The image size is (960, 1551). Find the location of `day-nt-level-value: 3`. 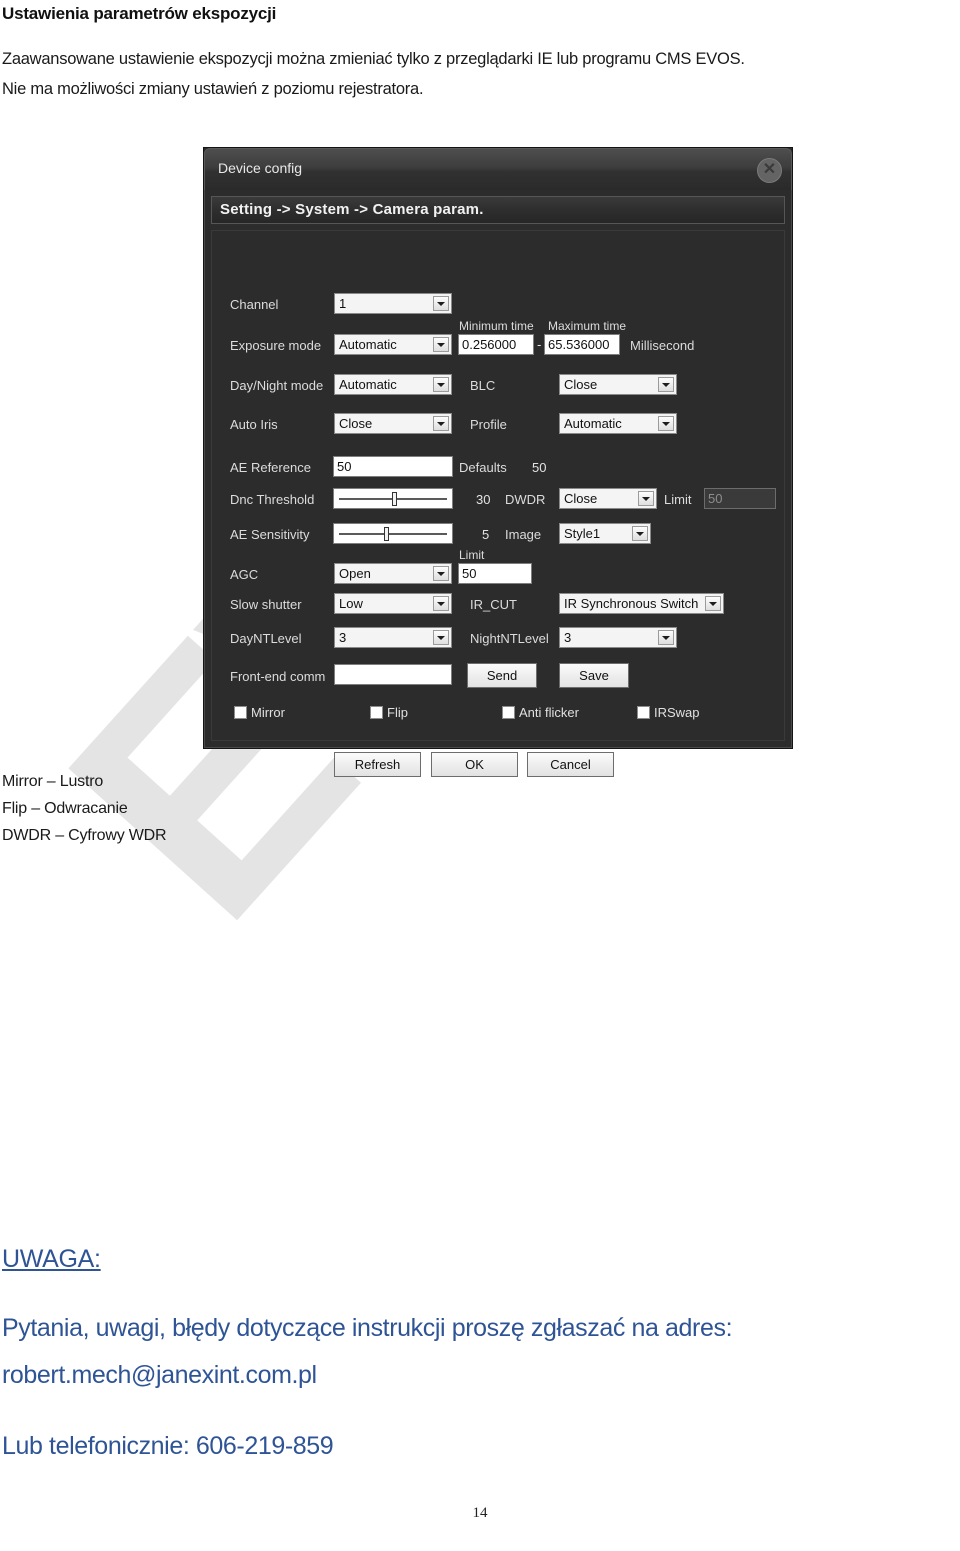

day-nt-level-value: 3 is located at coordinates (343, 637).